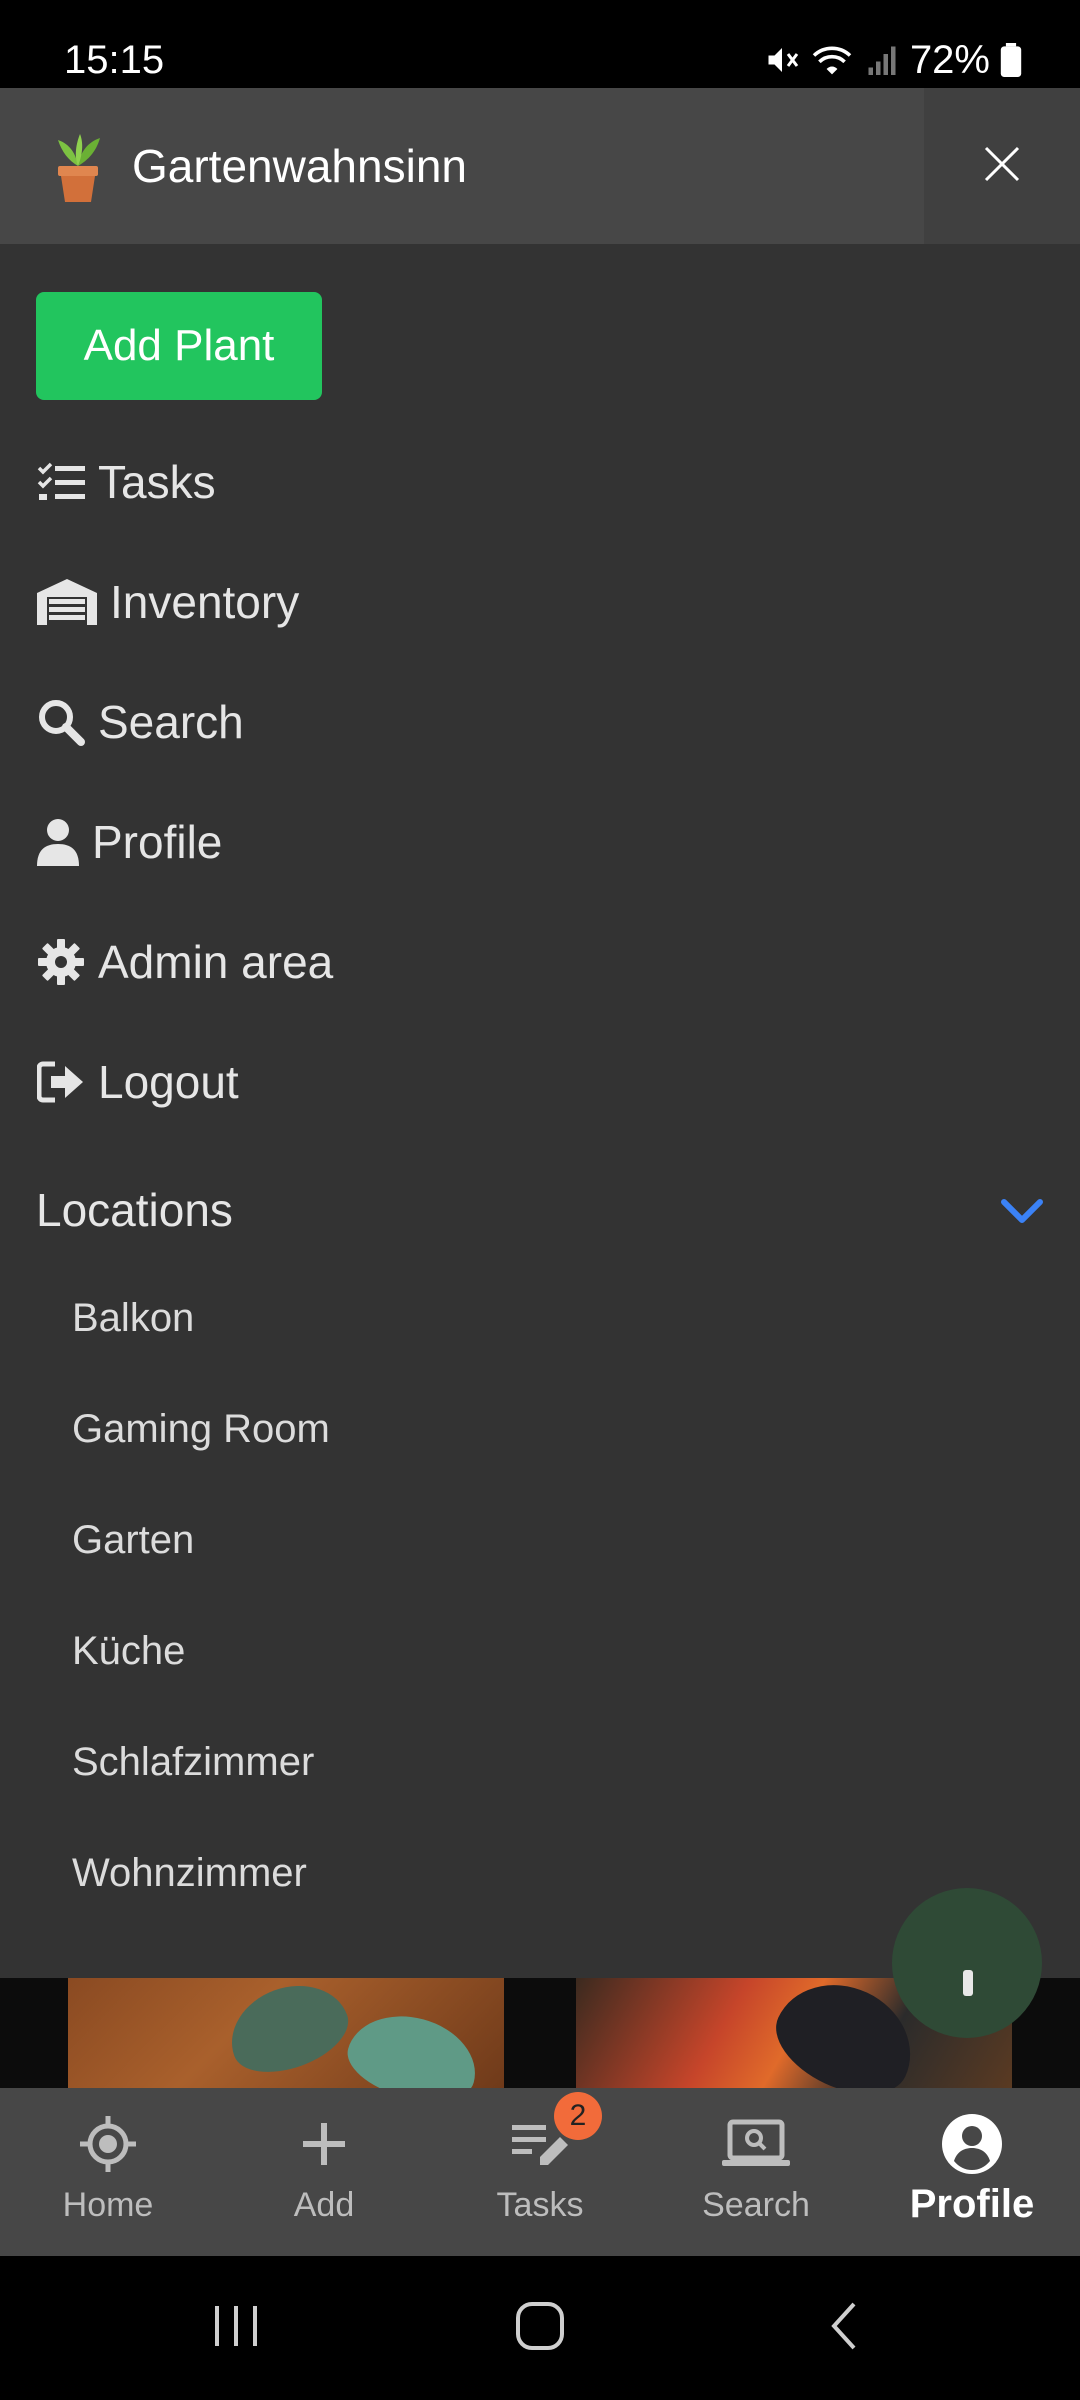 The image size is (1080, 2400). I want to click on back-icon, so click(844, 2328).